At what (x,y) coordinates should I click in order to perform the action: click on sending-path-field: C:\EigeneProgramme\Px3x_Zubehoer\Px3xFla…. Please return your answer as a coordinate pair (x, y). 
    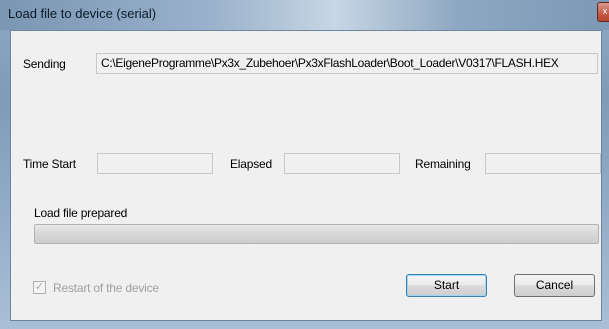
    Looking at the image, I should click on (347, 63).